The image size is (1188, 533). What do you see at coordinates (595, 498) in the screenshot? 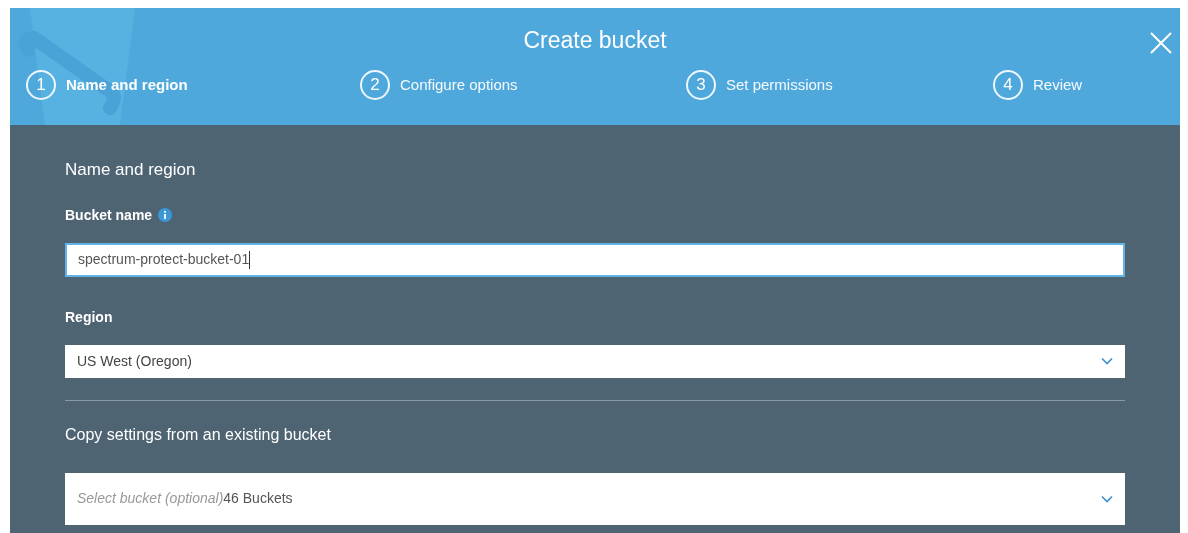
I see `bucket-select: Select bucket (optional)46 Buckets` at bounding box center [595, 498].